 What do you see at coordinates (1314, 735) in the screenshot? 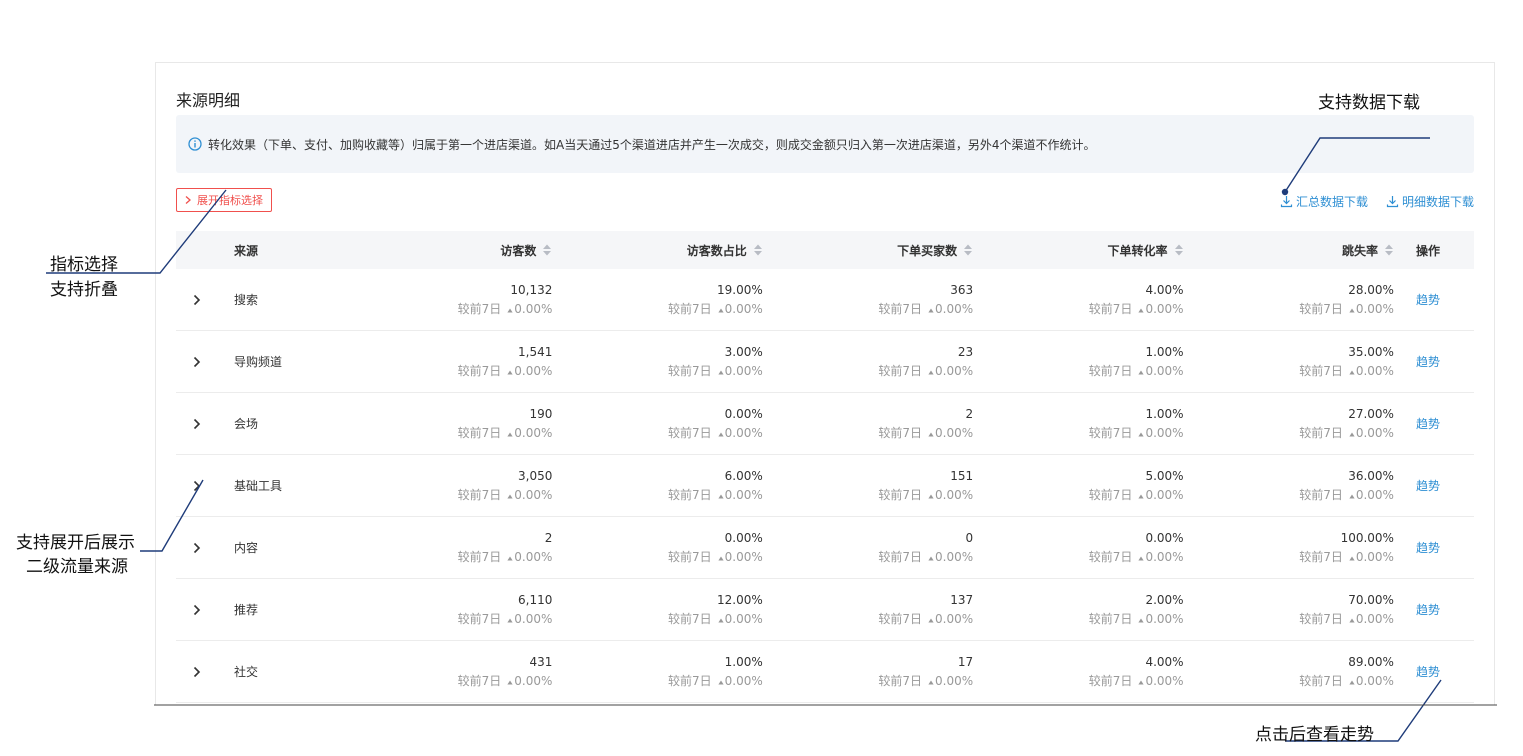
I see `annotation-trend: 点击后查看走势` at bounding box center [1314, 735].